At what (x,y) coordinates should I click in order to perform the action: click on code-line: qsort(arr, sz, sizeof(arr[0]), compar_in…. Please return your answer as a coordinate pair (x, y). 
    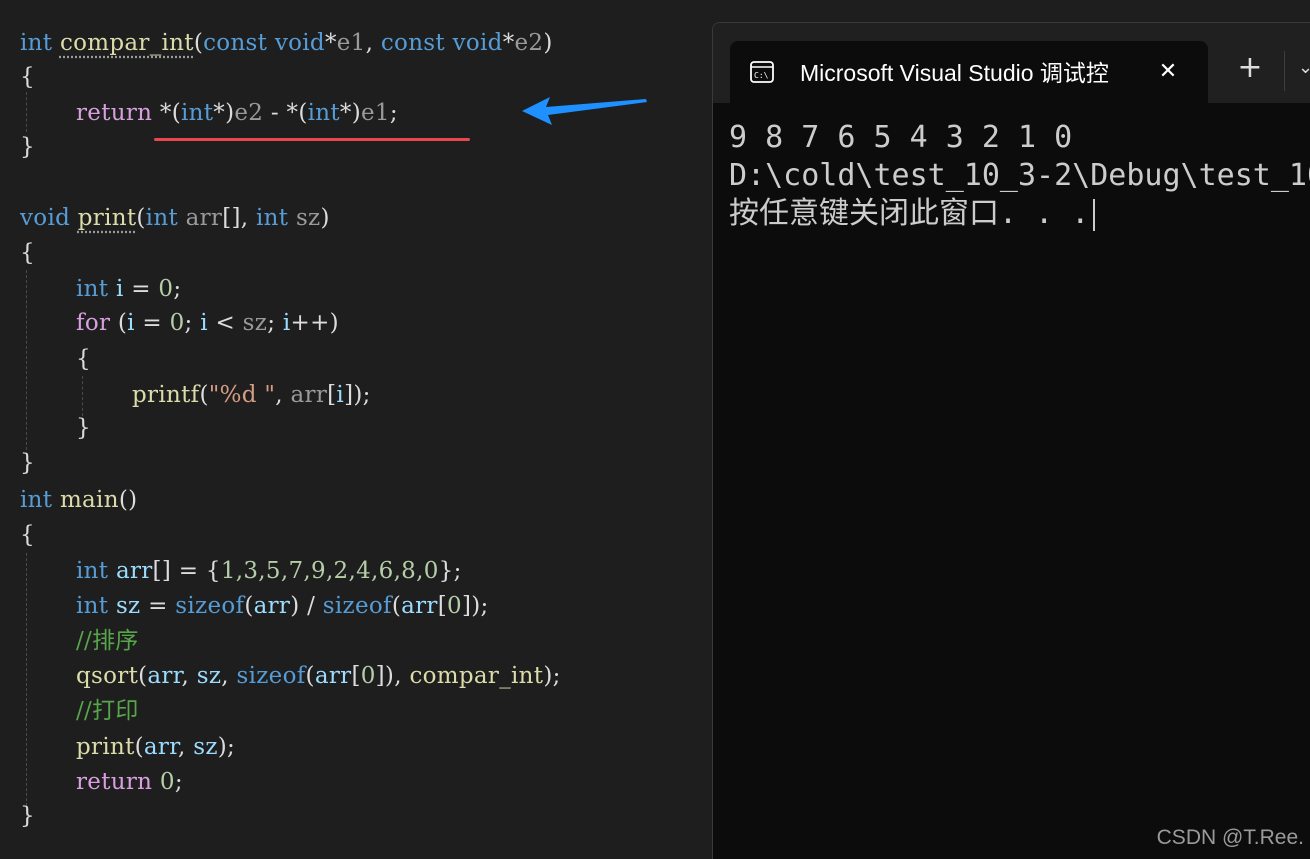
    Looking at the image, I should click on (318, 676).